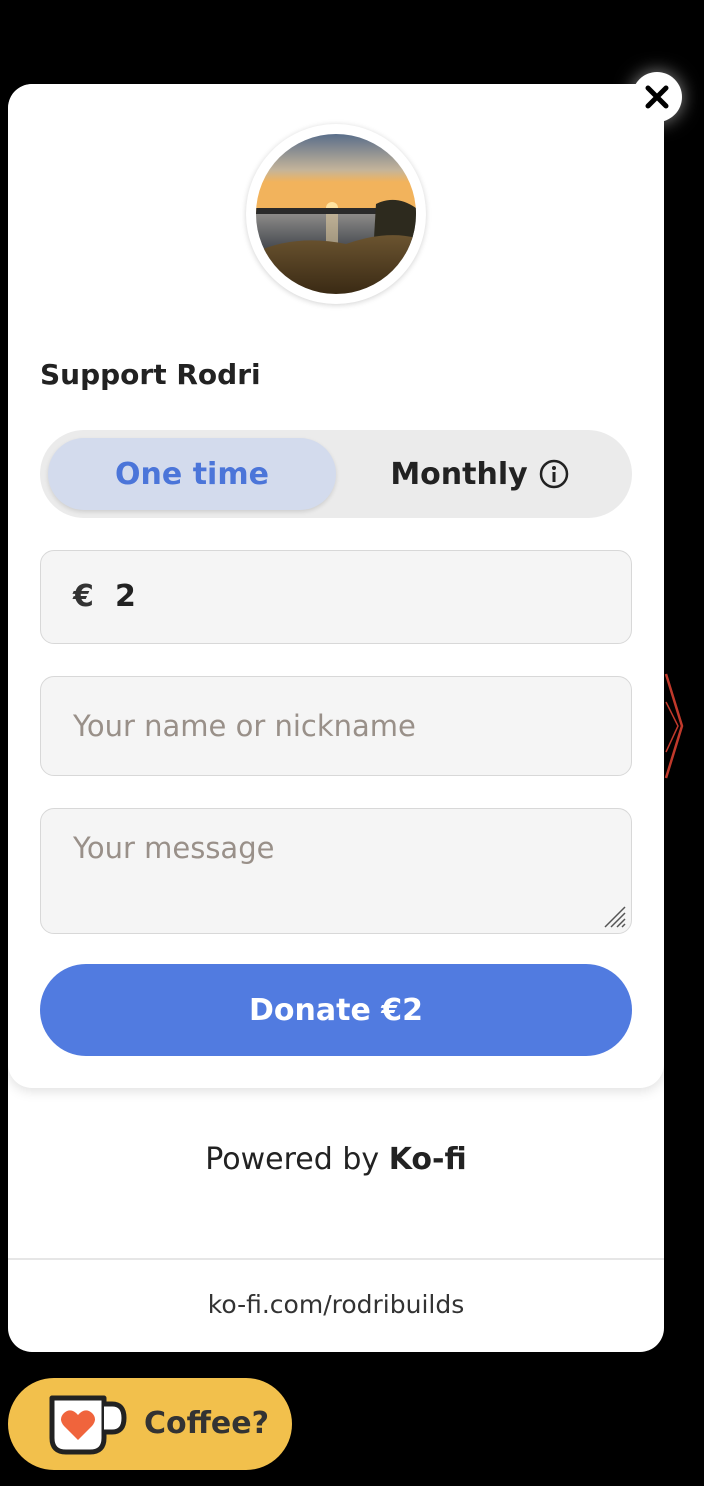 Image resolution: width=704 pixels, height=1486 pixels. I want to click on page-title: Support Rodri, so click(150, 374).